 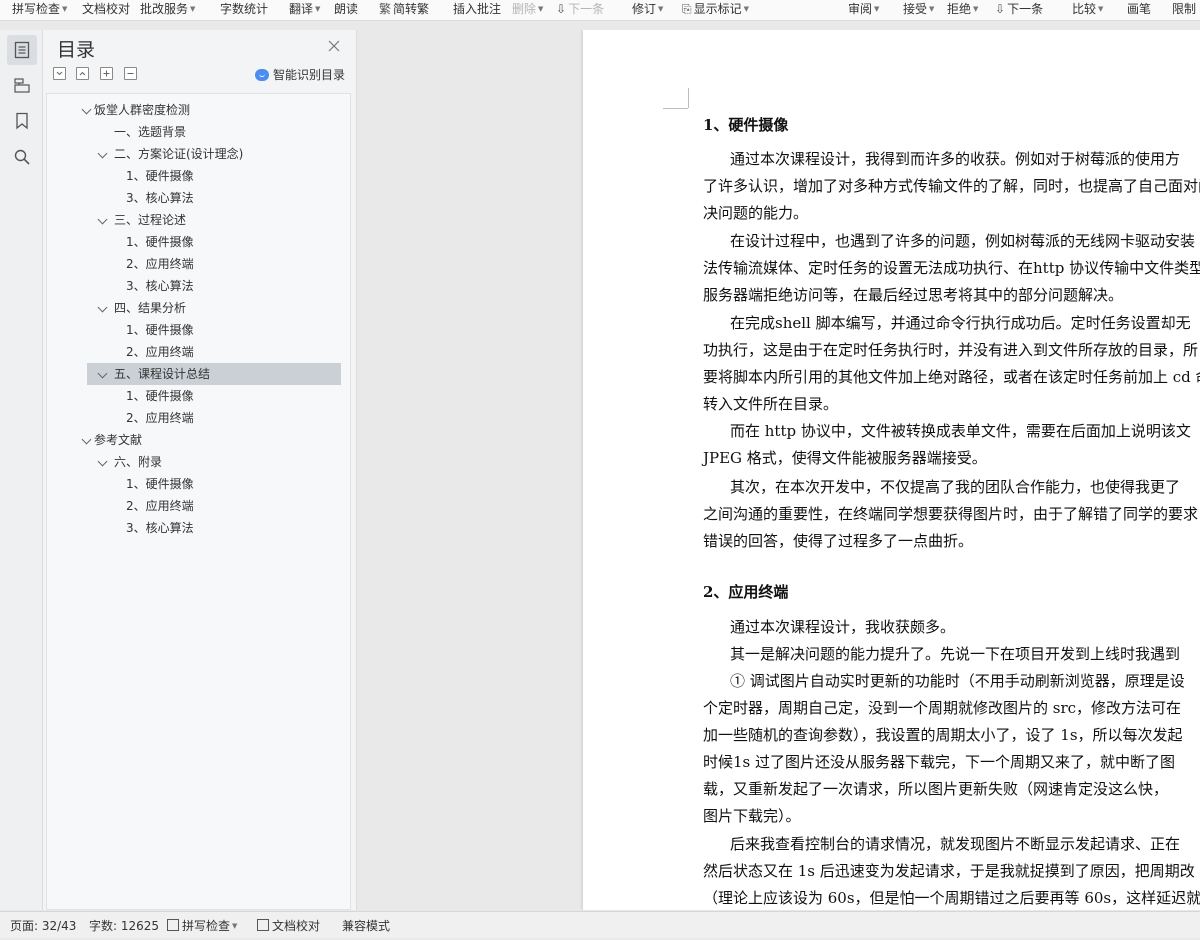 What do you see at coordinates (22, 50) in the screenshot?
I see `toc-panel-icon` at bounding box center [22, 50].